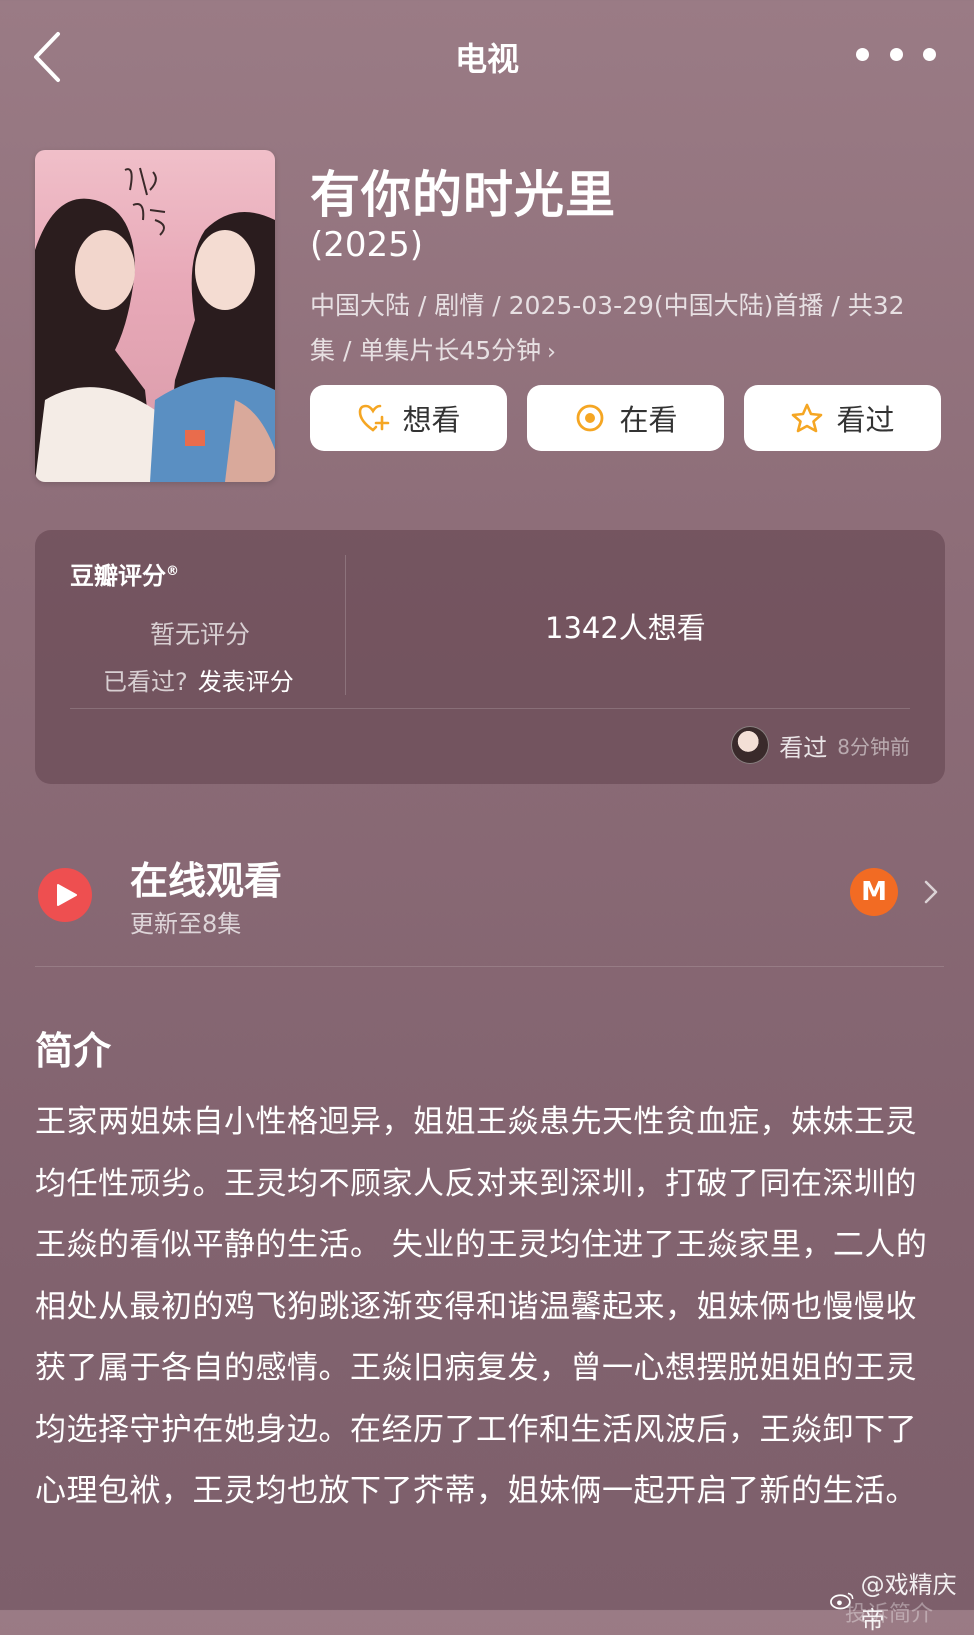 This screenshot has height=1635, width=974. What do you see at coordinates (463, 195) in the screenshot?
I see `show-title: 有你的时光里` at bounding box center [463, 195].